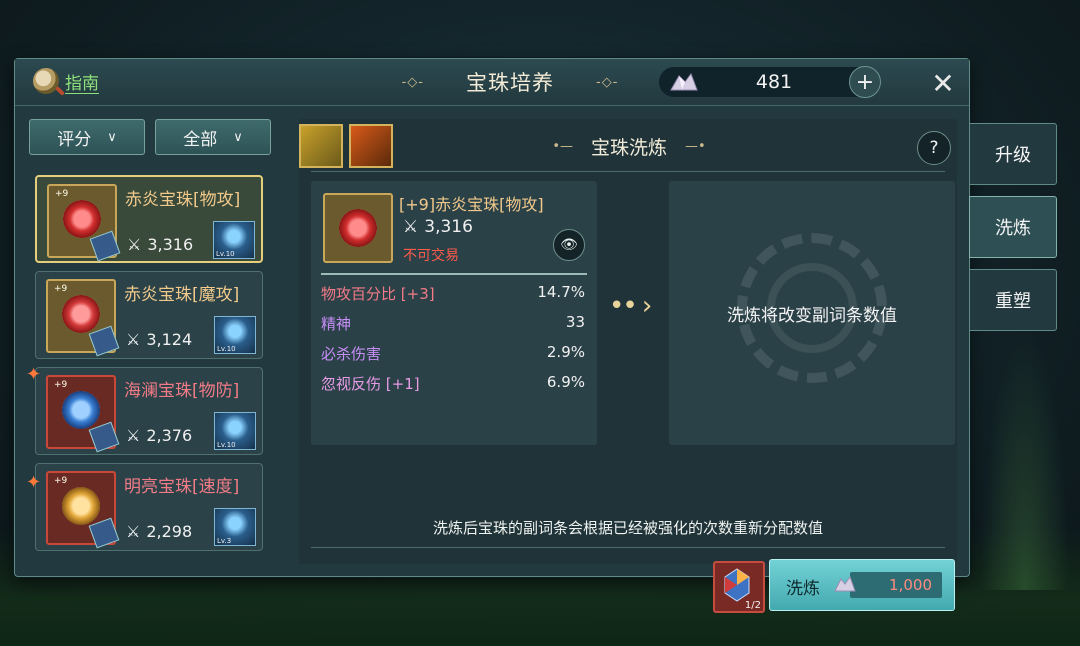 The image size is (1080, 646). Describe the element at coordinates (82, 83) in the screenshot. I see `guide-label: 指南` at that location.